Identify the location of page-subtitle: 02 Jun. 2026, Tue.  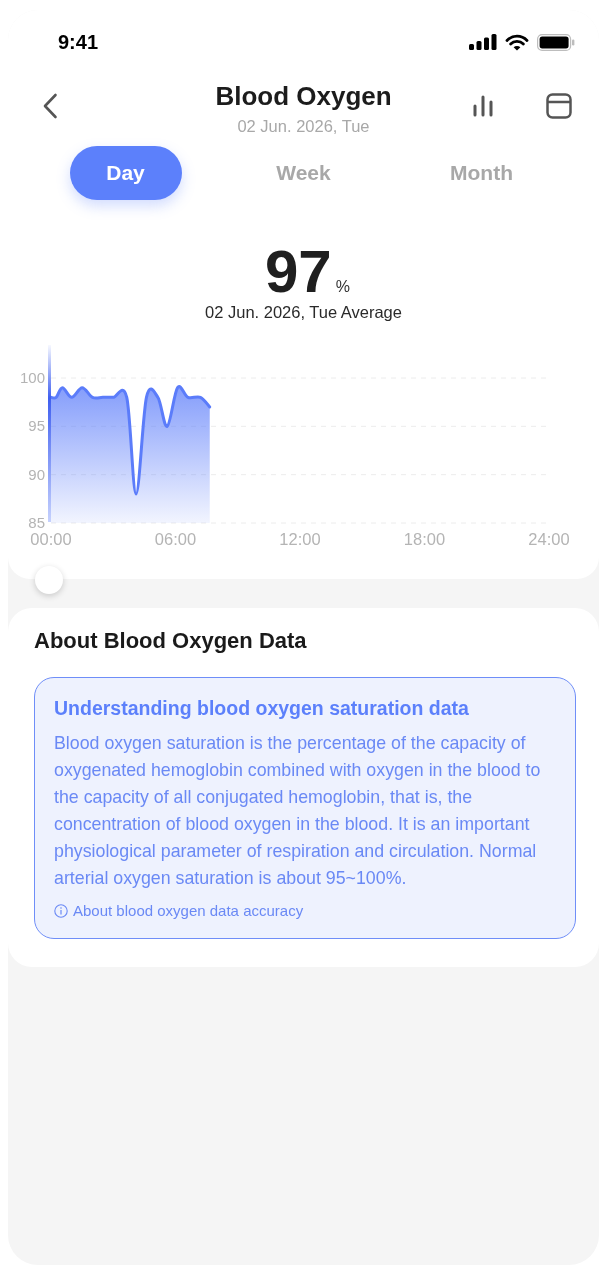
(303, 126).